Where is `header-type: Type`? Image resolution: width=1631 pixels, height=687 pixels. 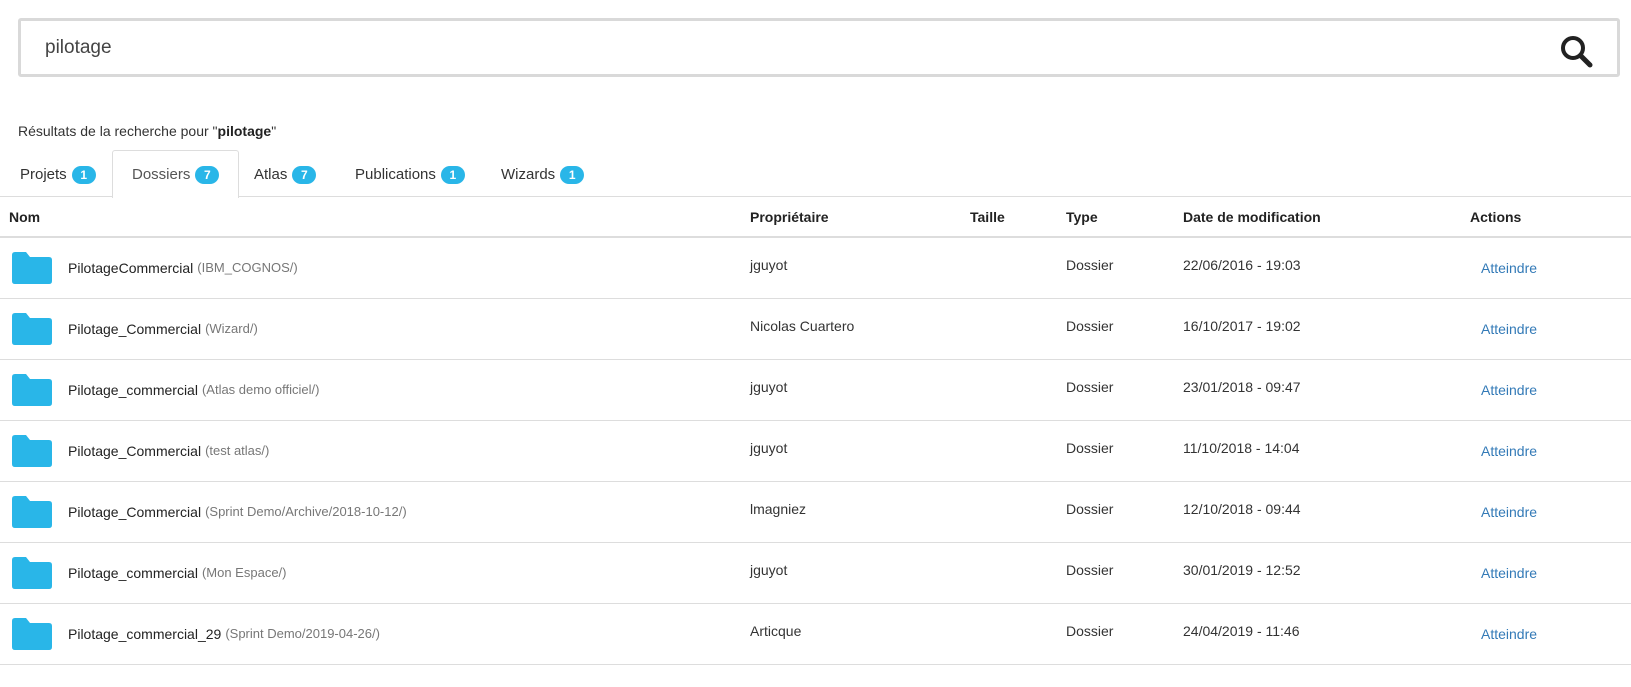 header-type: Type is located at coordinates (1115, 218).